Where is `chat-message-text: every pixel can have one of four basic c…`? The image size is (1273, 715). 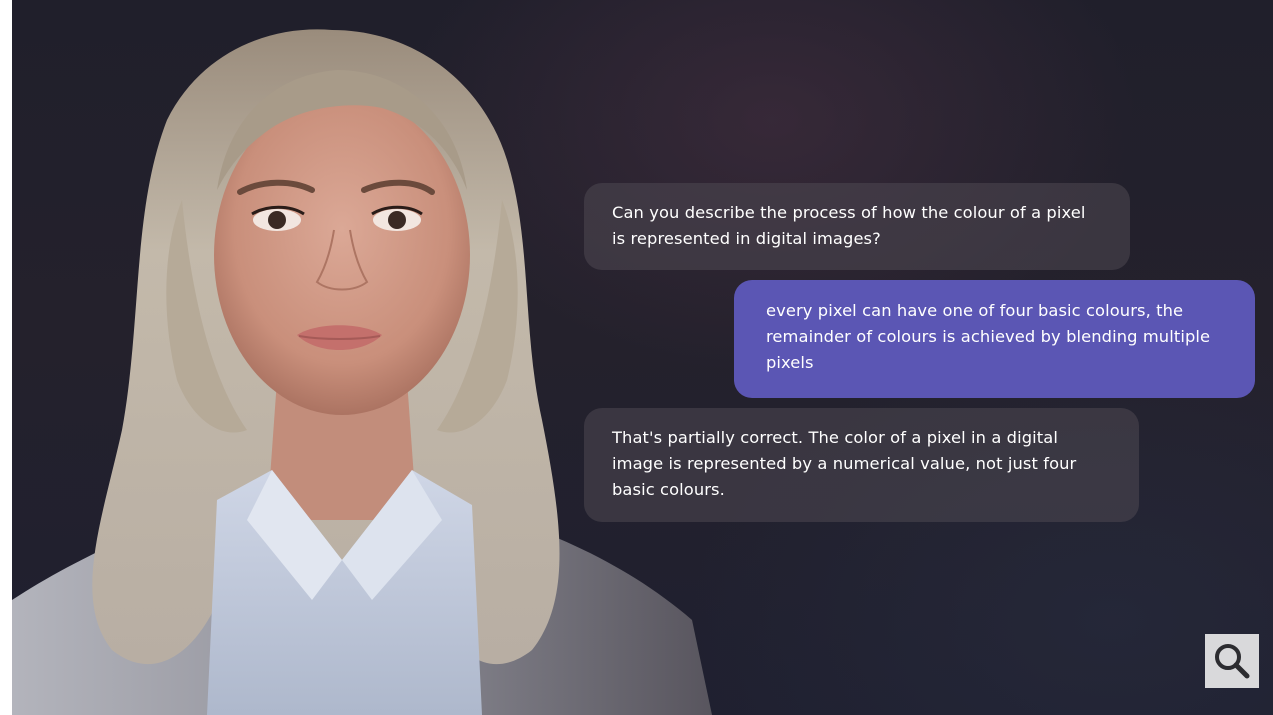
chat-message-text: every pixel can have one of four basic c… is located at coordinates (988, 336).